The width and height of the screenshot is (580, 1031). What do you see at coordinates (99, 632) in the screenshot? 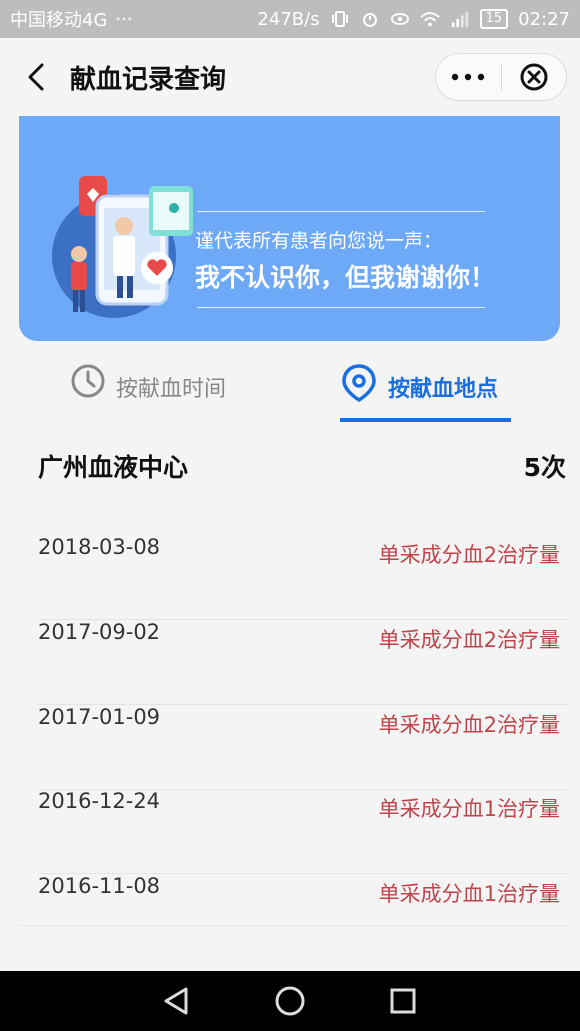
I see `record-date: 2017-09-02` at bounding box center [99, 632].